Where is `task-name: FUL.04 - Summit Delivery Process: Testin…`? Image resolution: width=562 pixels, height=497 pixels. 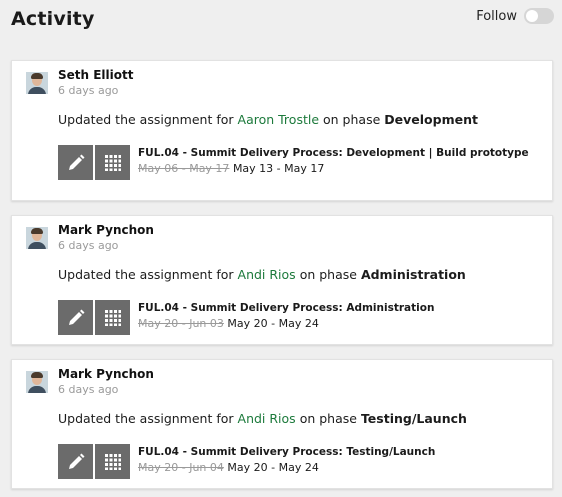 task-name: FUL.04 - Summit Delivery Process: Testin… is located at coordinates (338, 452).